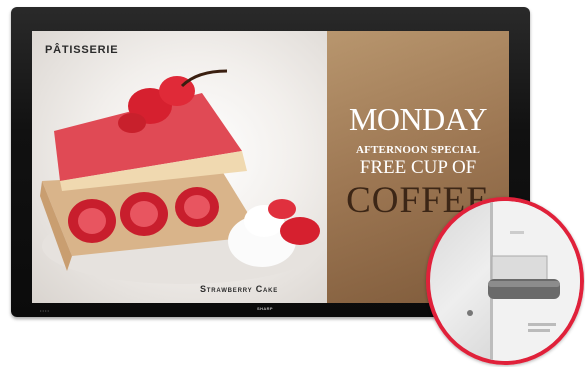 This screenshot has width=585, height=367. Describe the element at coordinates (82, 50) in the screenshot. I see `brand-label: PÂTISSERIE` at that location.